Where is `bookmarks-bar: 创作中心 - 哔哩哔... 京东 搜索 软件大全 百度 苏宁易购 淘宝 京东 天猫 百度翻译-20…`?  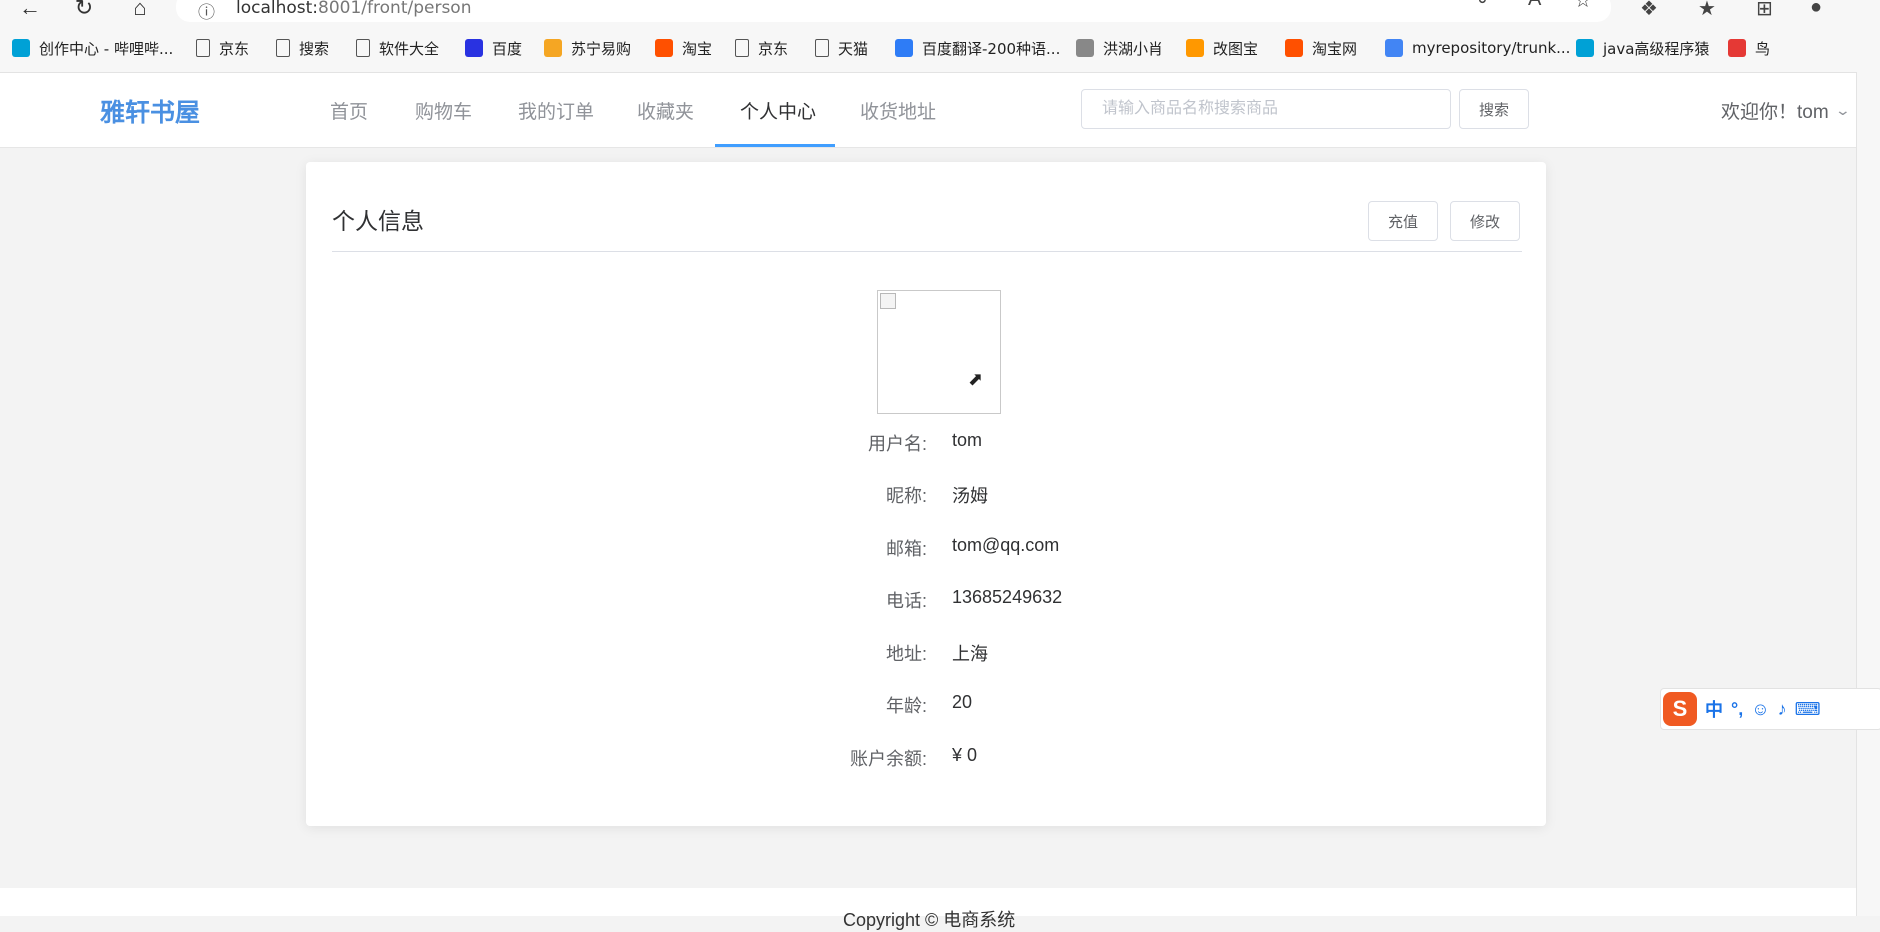 bookmarks-bar: 创作中心 - 哔哩哔... 京东 搜索 软件大全 百度 苏宁易购 淘宝 京东 天猫 百度翻译-20… is located at coordinates (940, 48).